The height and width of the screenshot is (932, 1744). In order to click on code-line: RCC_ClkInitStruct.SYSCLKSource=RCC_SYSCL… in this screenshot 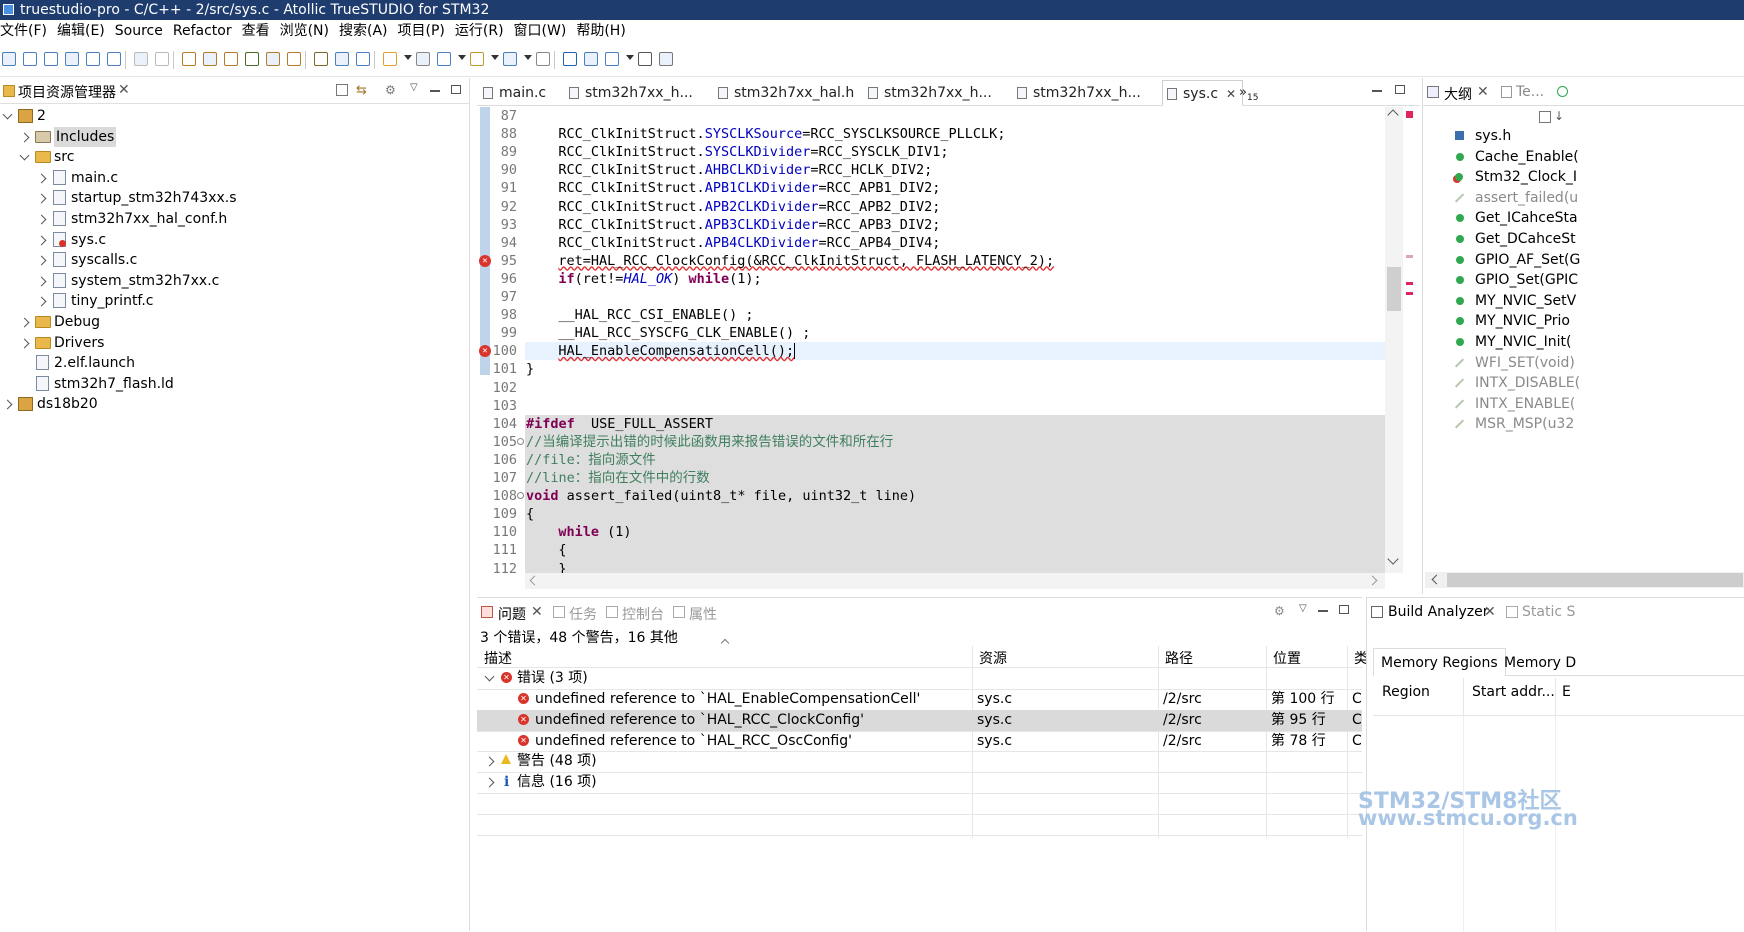, I will do `click(765, 134)`.